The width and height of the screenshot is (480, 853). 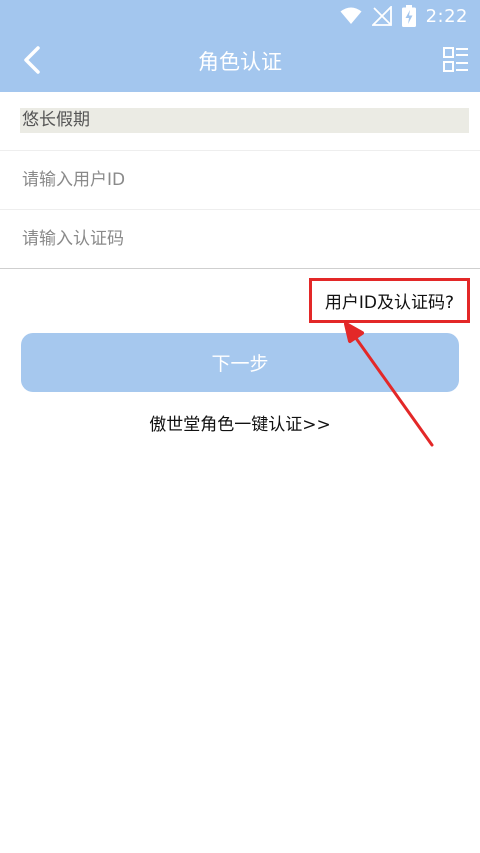 I want to click on no-signal-icon, so click(x=381, y=16).